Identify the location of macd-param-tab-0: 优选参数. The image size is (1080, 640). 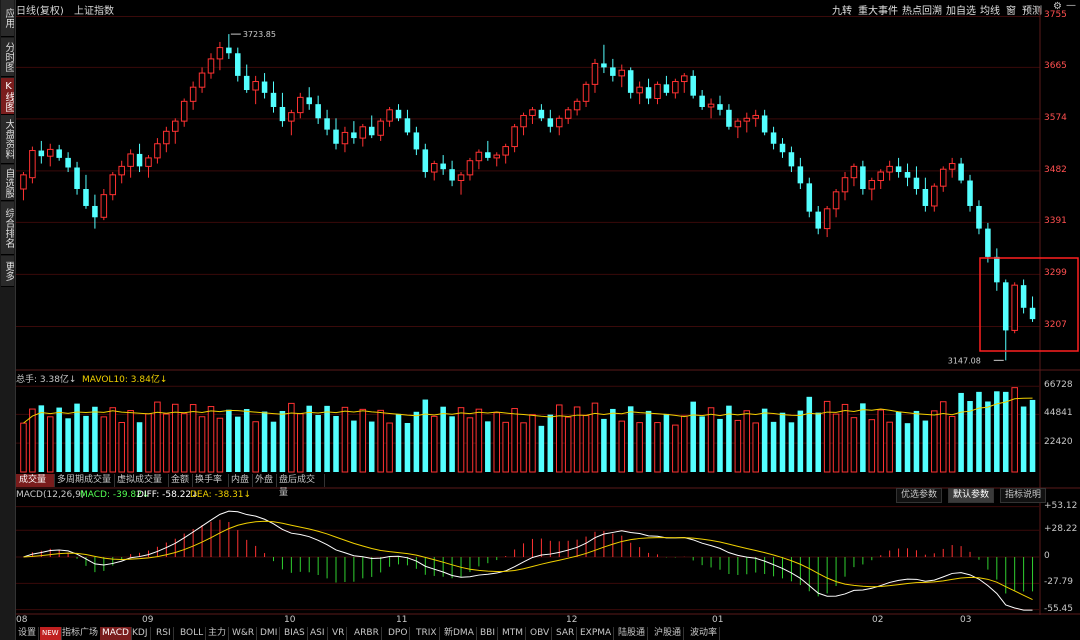
(919, 495).